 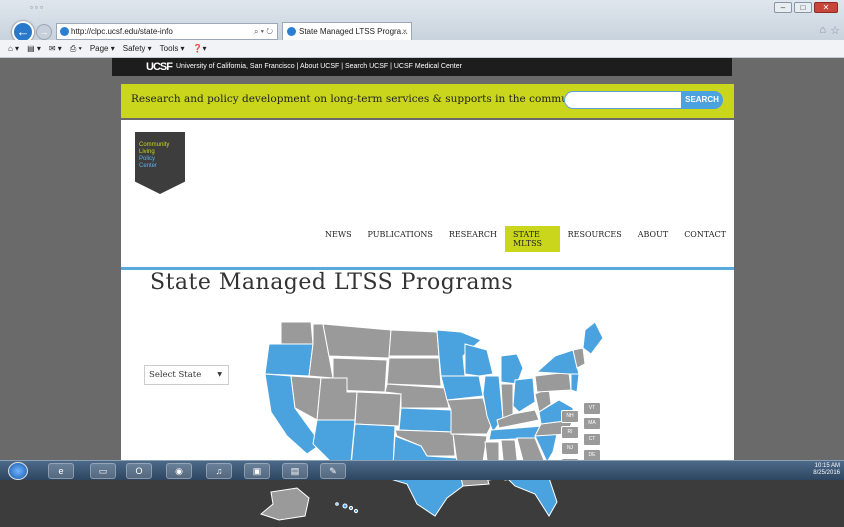 What do you see at coordinates (462, 388) in the screenshot?
I see `state-IA` at bounding box center [462, 388].